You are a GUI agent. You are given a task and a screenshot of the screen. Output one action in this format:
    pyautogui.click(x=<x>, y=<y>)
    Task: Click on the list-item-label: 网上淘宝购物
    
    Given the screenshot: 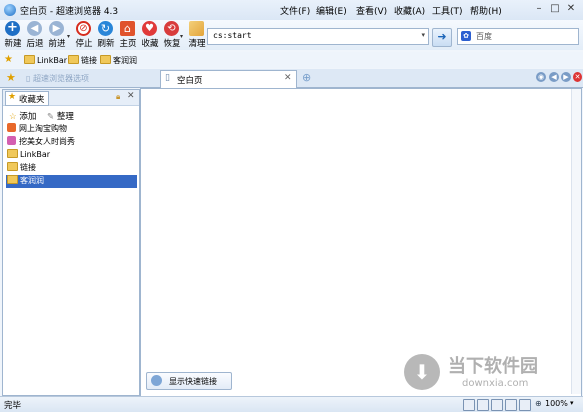 What is the action you would take?
    pyautogui.click(x=43, y=128)
    